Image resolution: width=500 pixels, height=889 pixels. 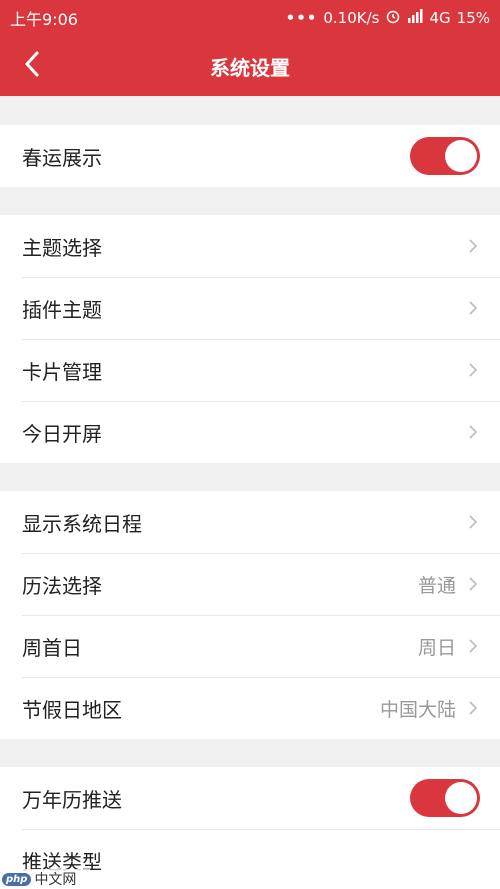 What do you see at coordinates (62, 433) in the screenshot?
I see `setting-label: 今日开屏` at bounding box center [62, 433].